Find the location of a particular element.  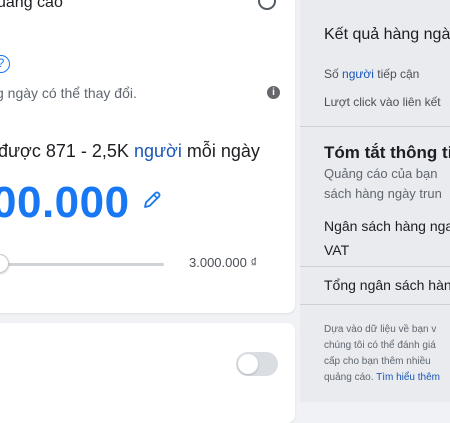

footer-line-4: quảng cáo. Tìm hiểu thêm is located at coordinates (382, 377).